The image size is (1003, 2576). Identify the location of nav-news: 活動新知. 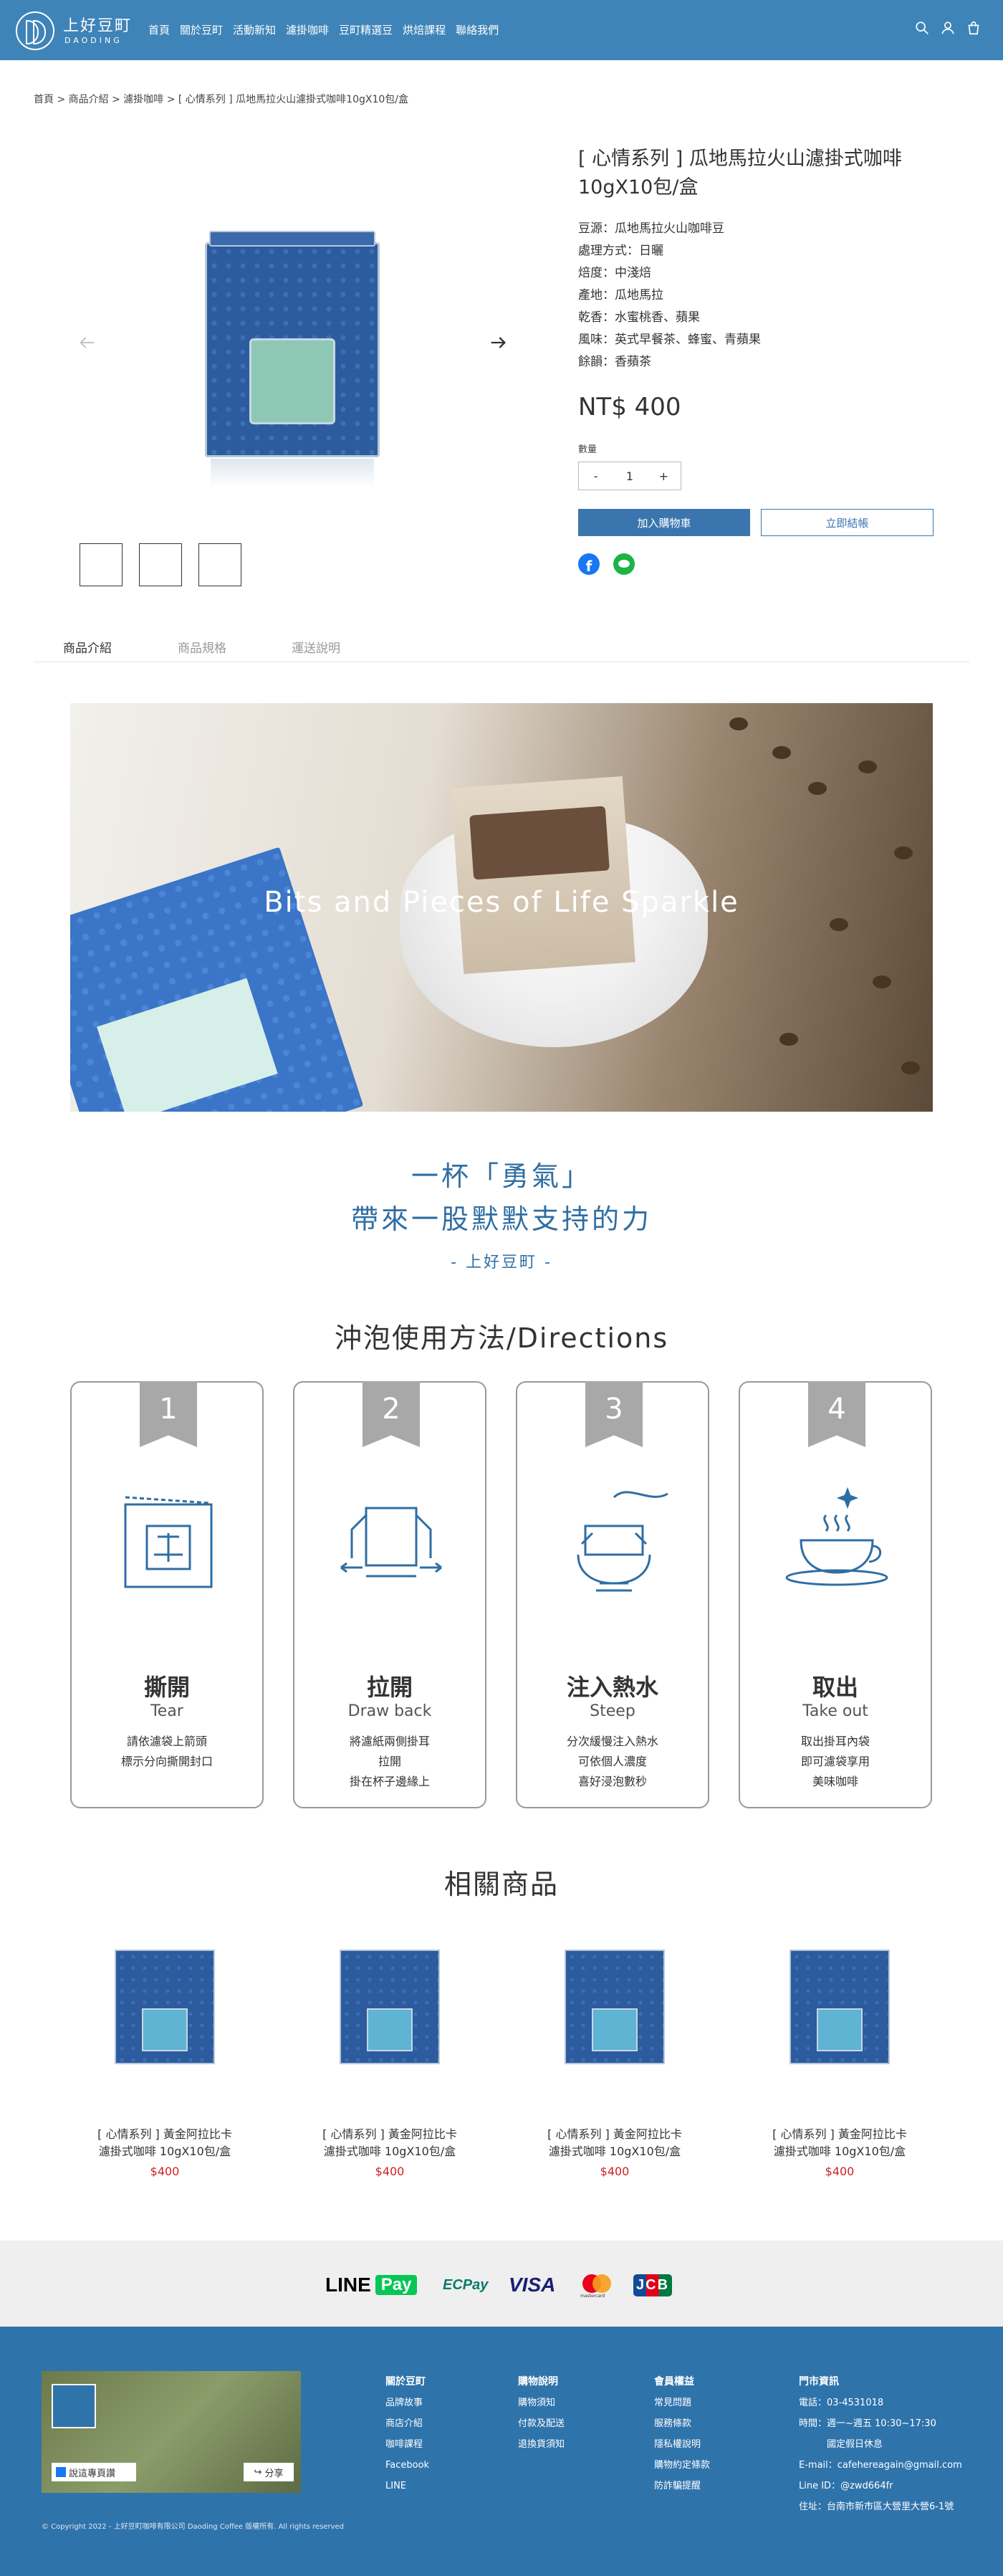
(254, 29).